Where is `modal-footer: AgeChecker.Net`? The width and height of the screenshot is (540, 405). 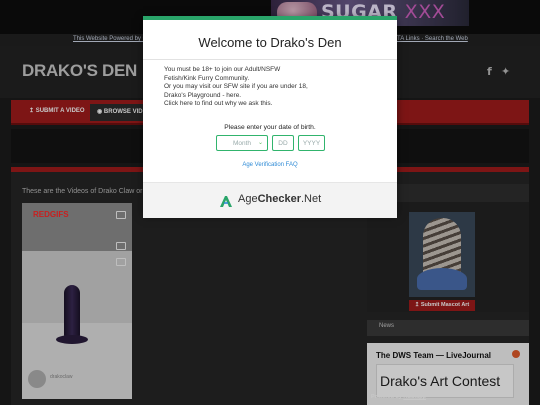
modal-footer: AgeChecker.Net is located at coordinates (270, 200).